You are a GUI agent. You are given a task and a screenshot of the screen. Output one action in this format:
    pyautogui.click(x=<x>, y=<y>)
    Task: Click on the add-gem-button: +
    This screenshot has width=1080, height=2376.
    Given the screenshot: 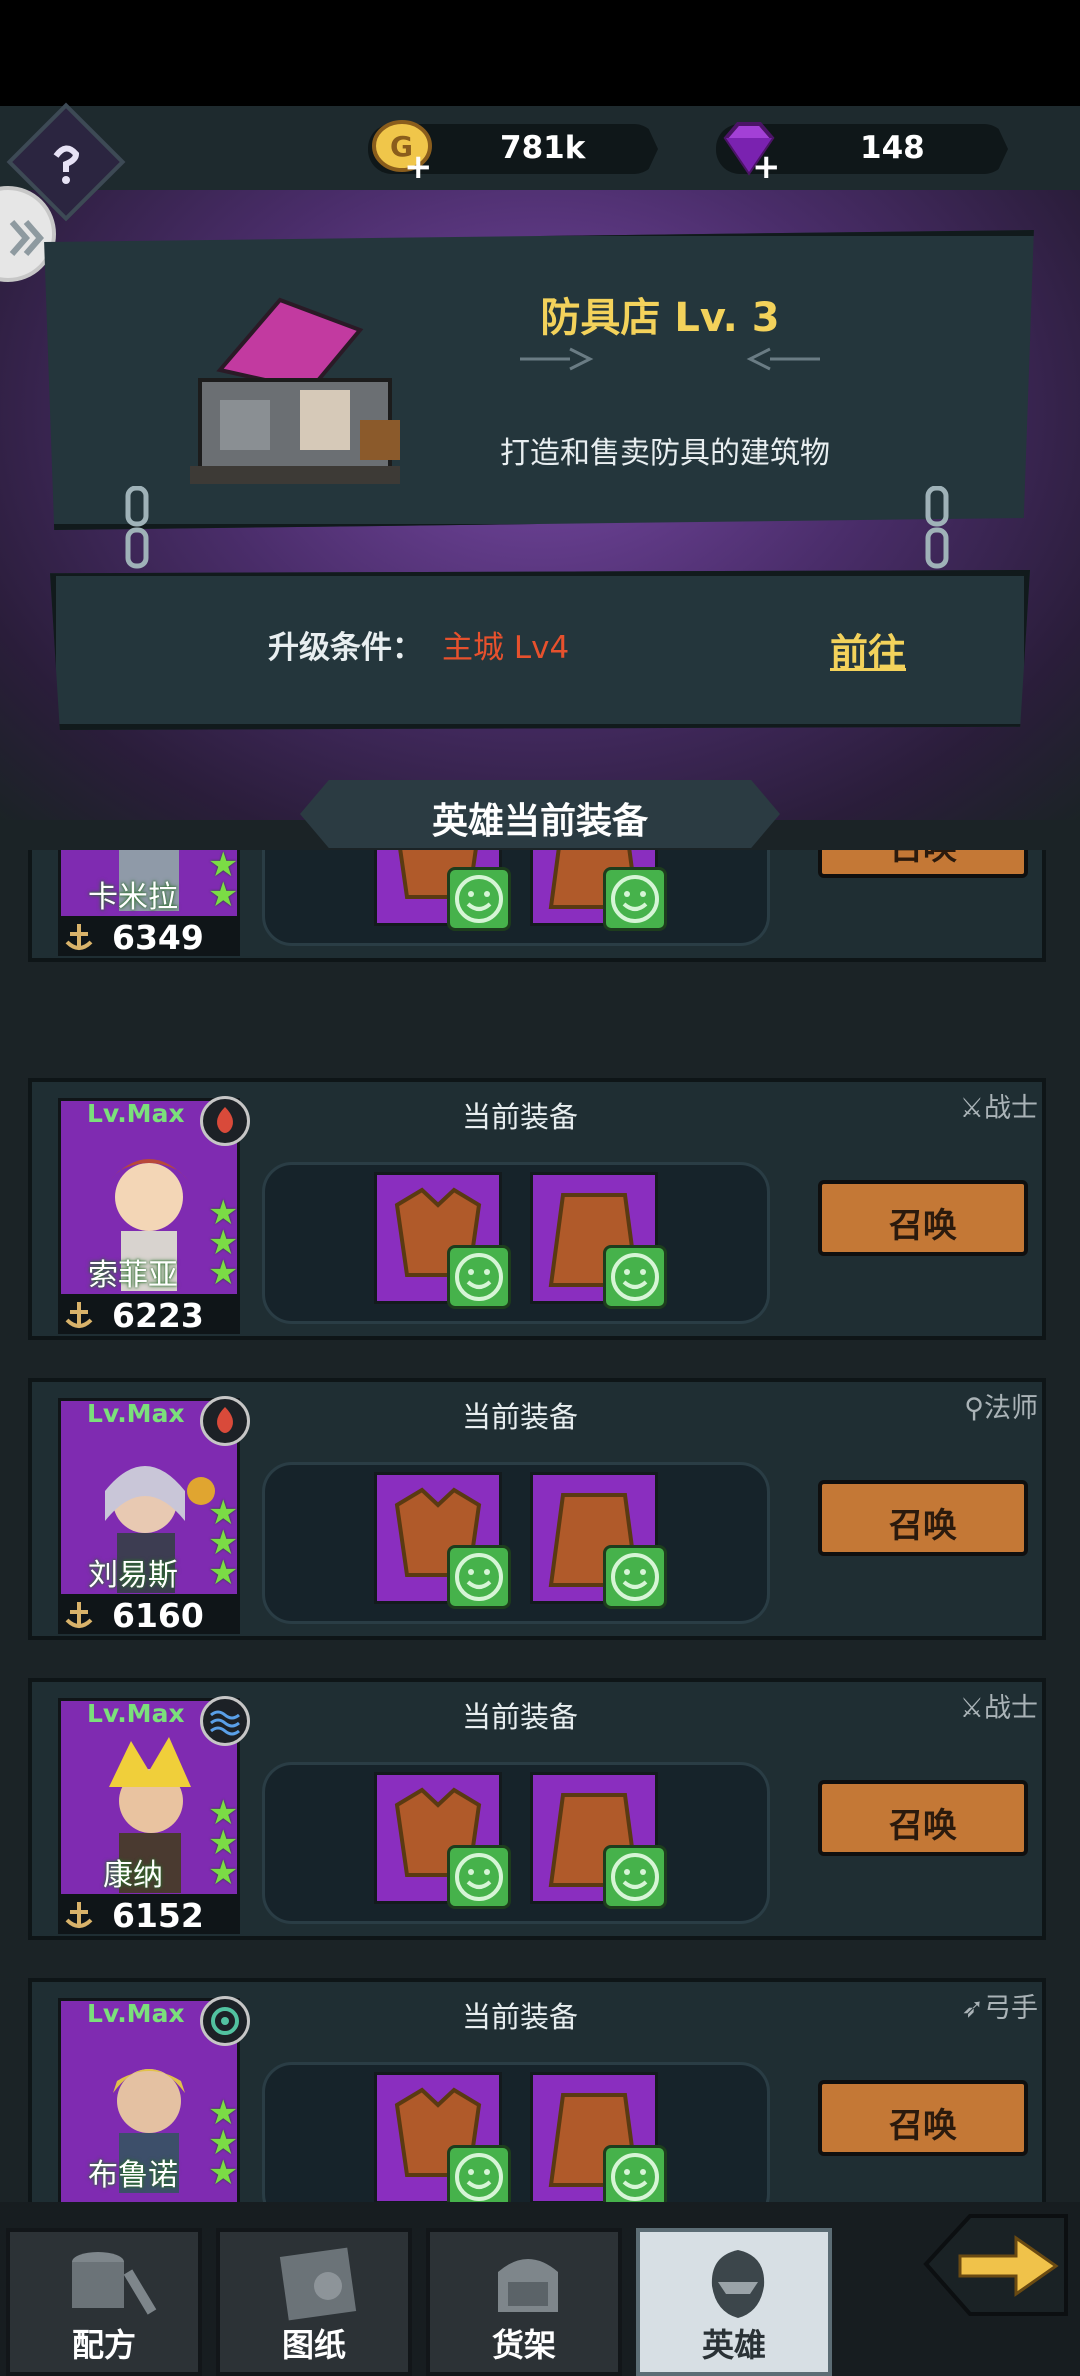 What is the action you would take?
    pyautogui.click(x=766, y=167)
    